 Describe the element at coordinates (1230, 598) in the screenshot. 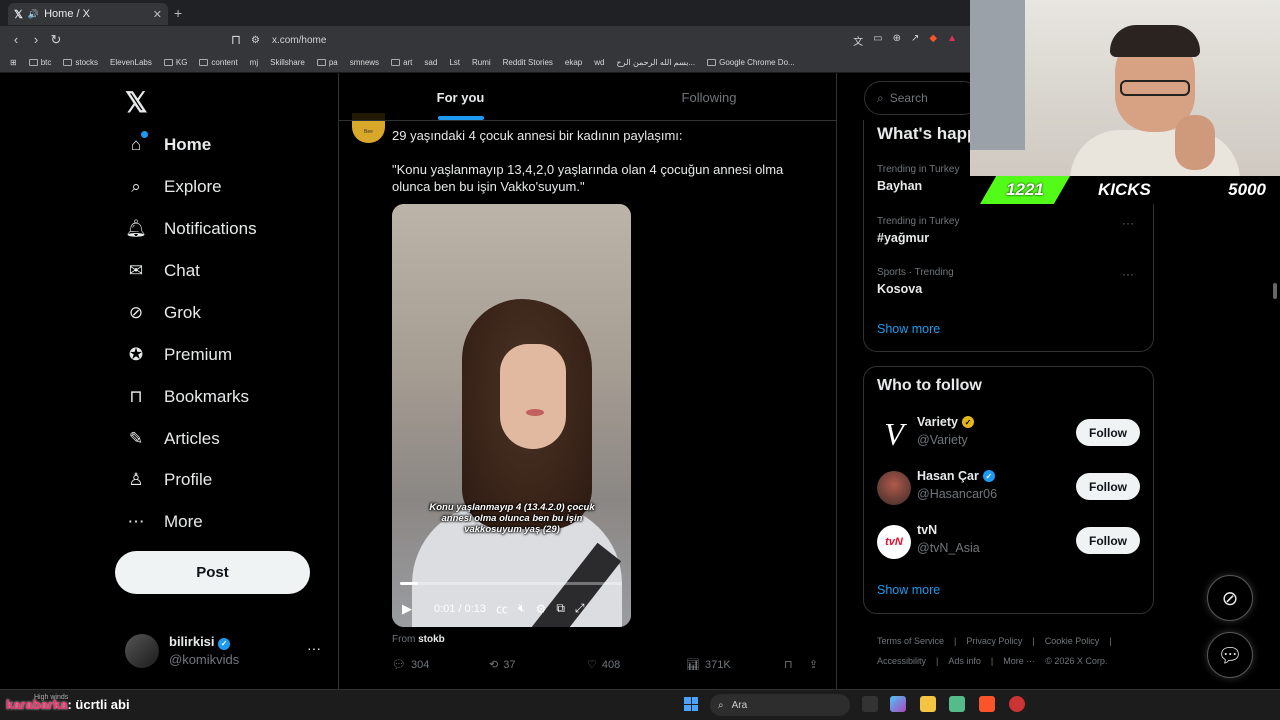

I see `grok-fab-button: ⊘` at that location.